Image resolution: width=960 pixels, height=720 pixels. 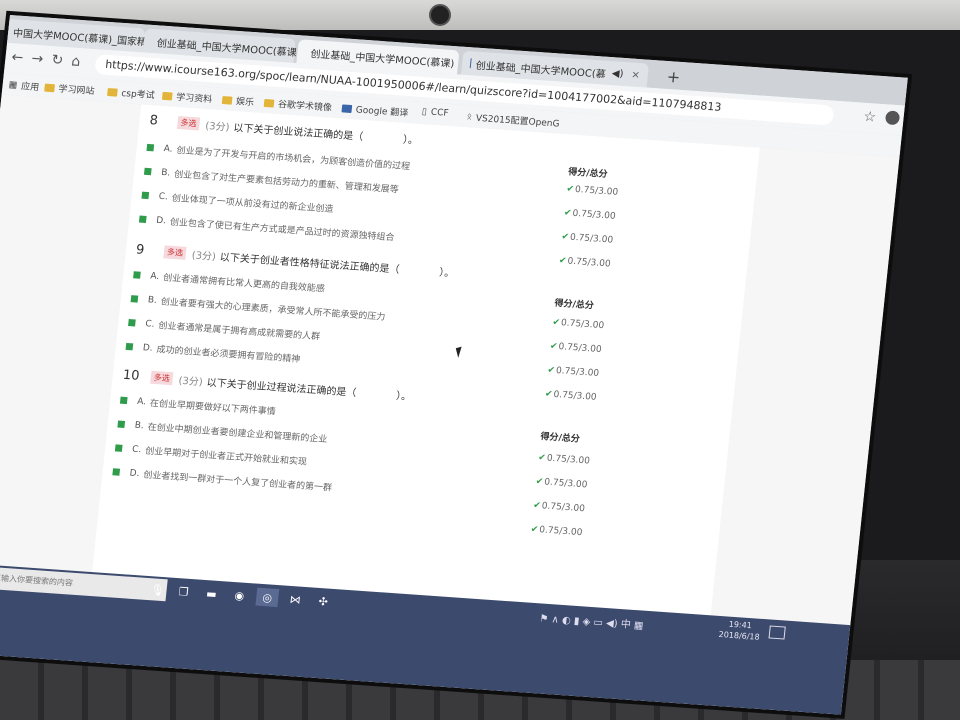 What do you see at coordinates (13, 85) in the screenshot?
I see `apps-grid-icon: ▦` at bounding box center [13, 85].